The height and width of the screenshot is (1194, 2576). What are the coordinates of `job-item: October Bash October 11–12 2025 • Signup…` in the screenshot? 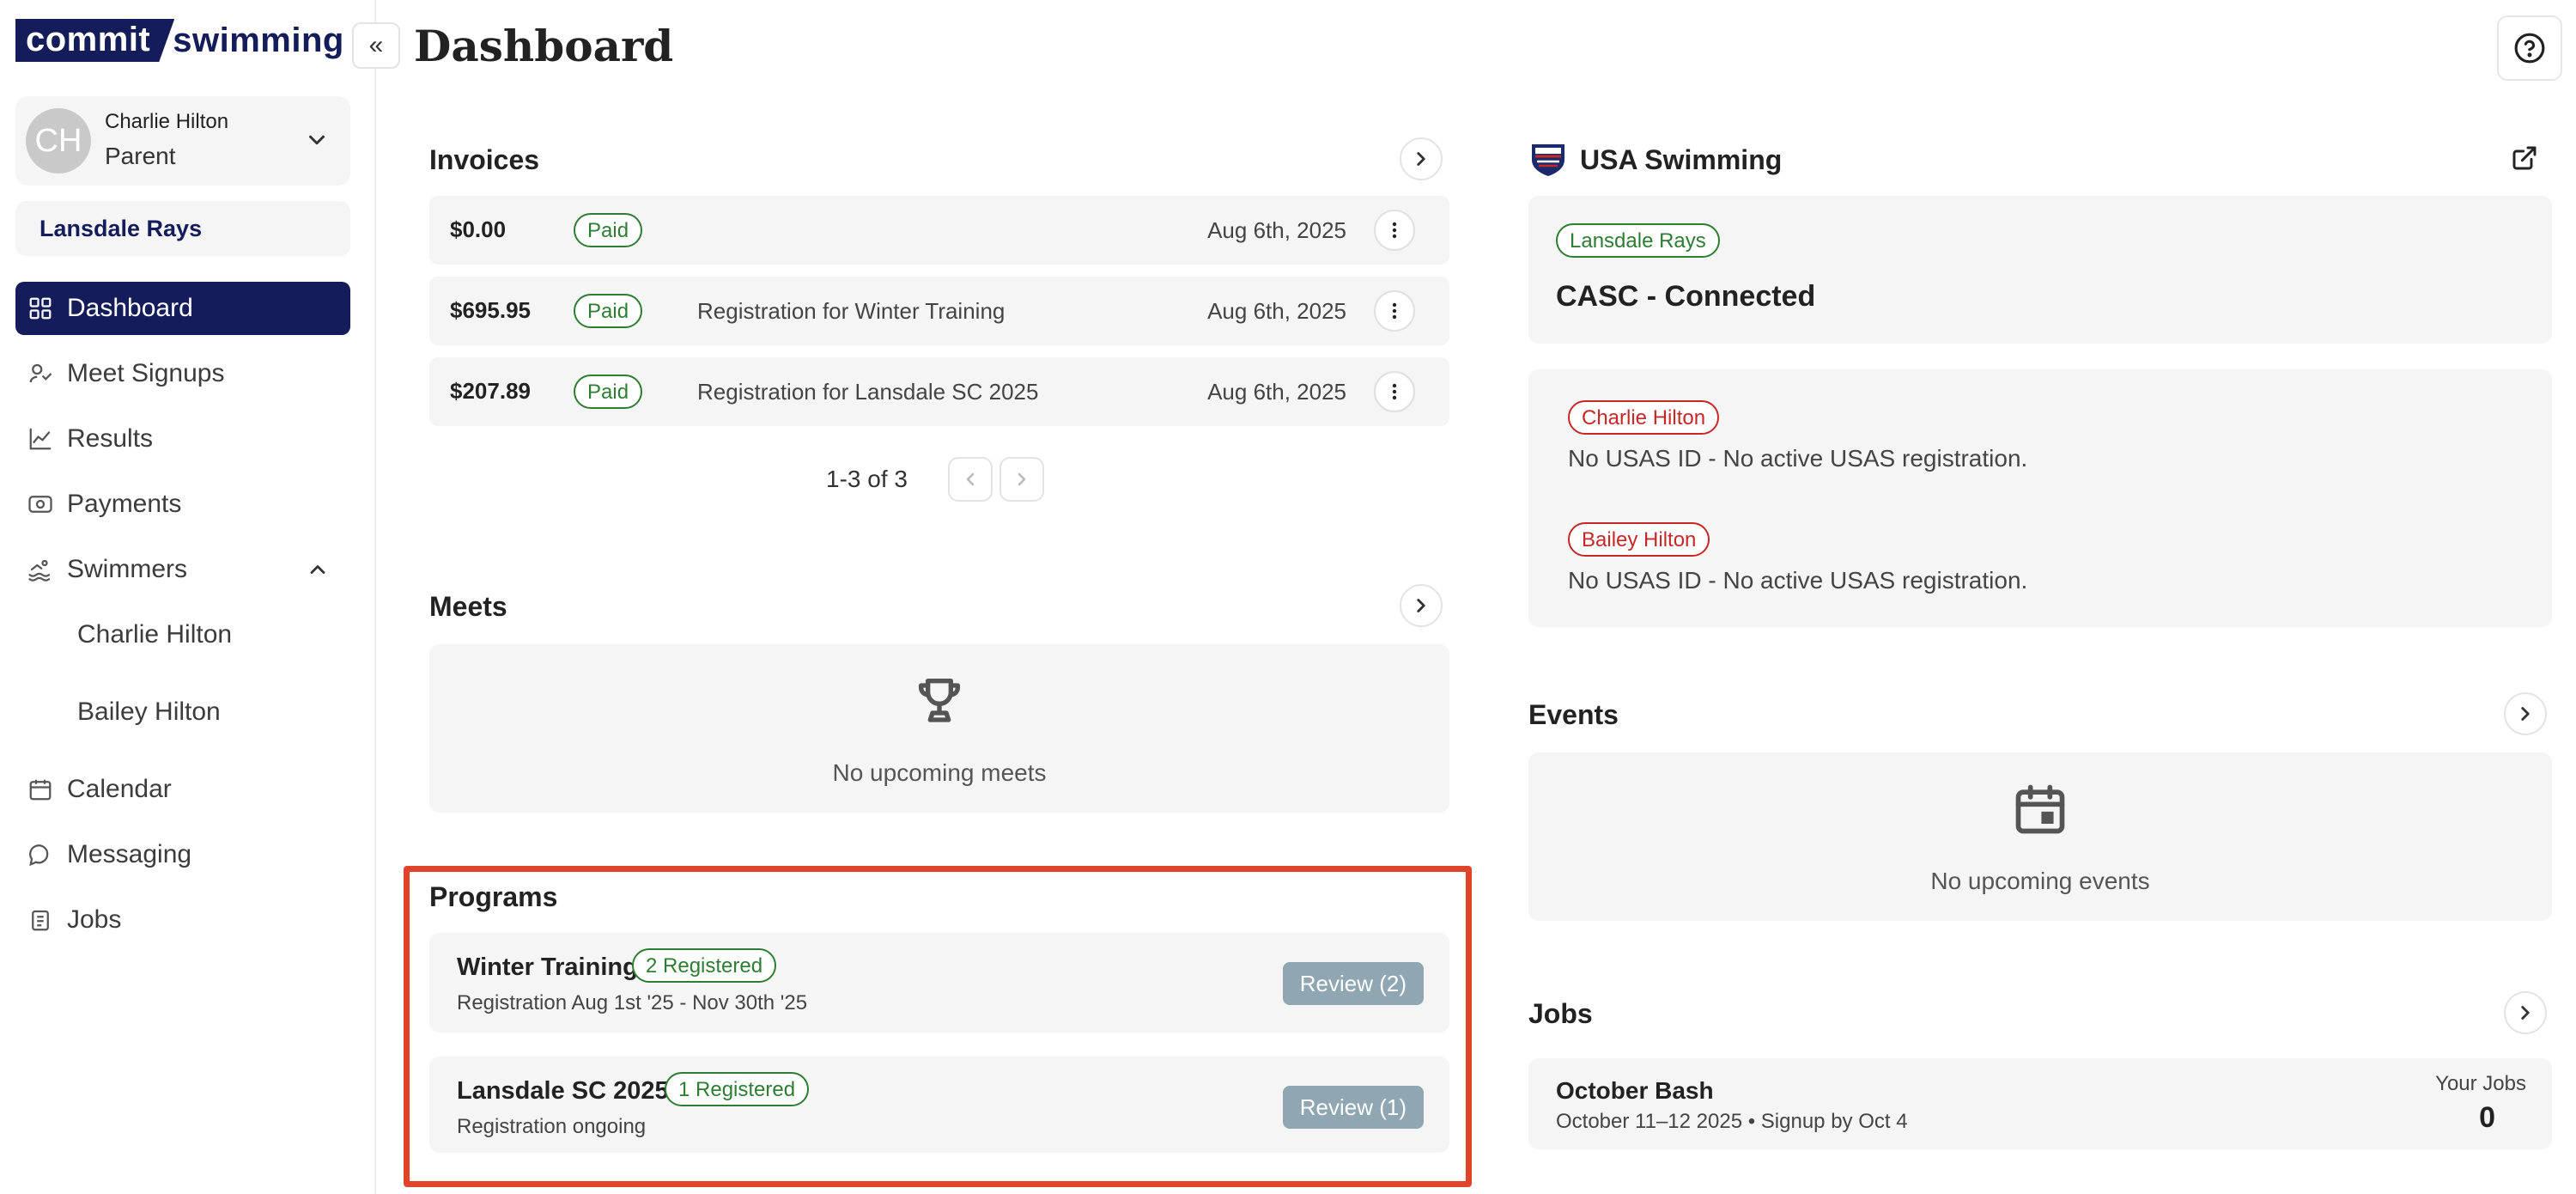 It's located at (2040, 1103).